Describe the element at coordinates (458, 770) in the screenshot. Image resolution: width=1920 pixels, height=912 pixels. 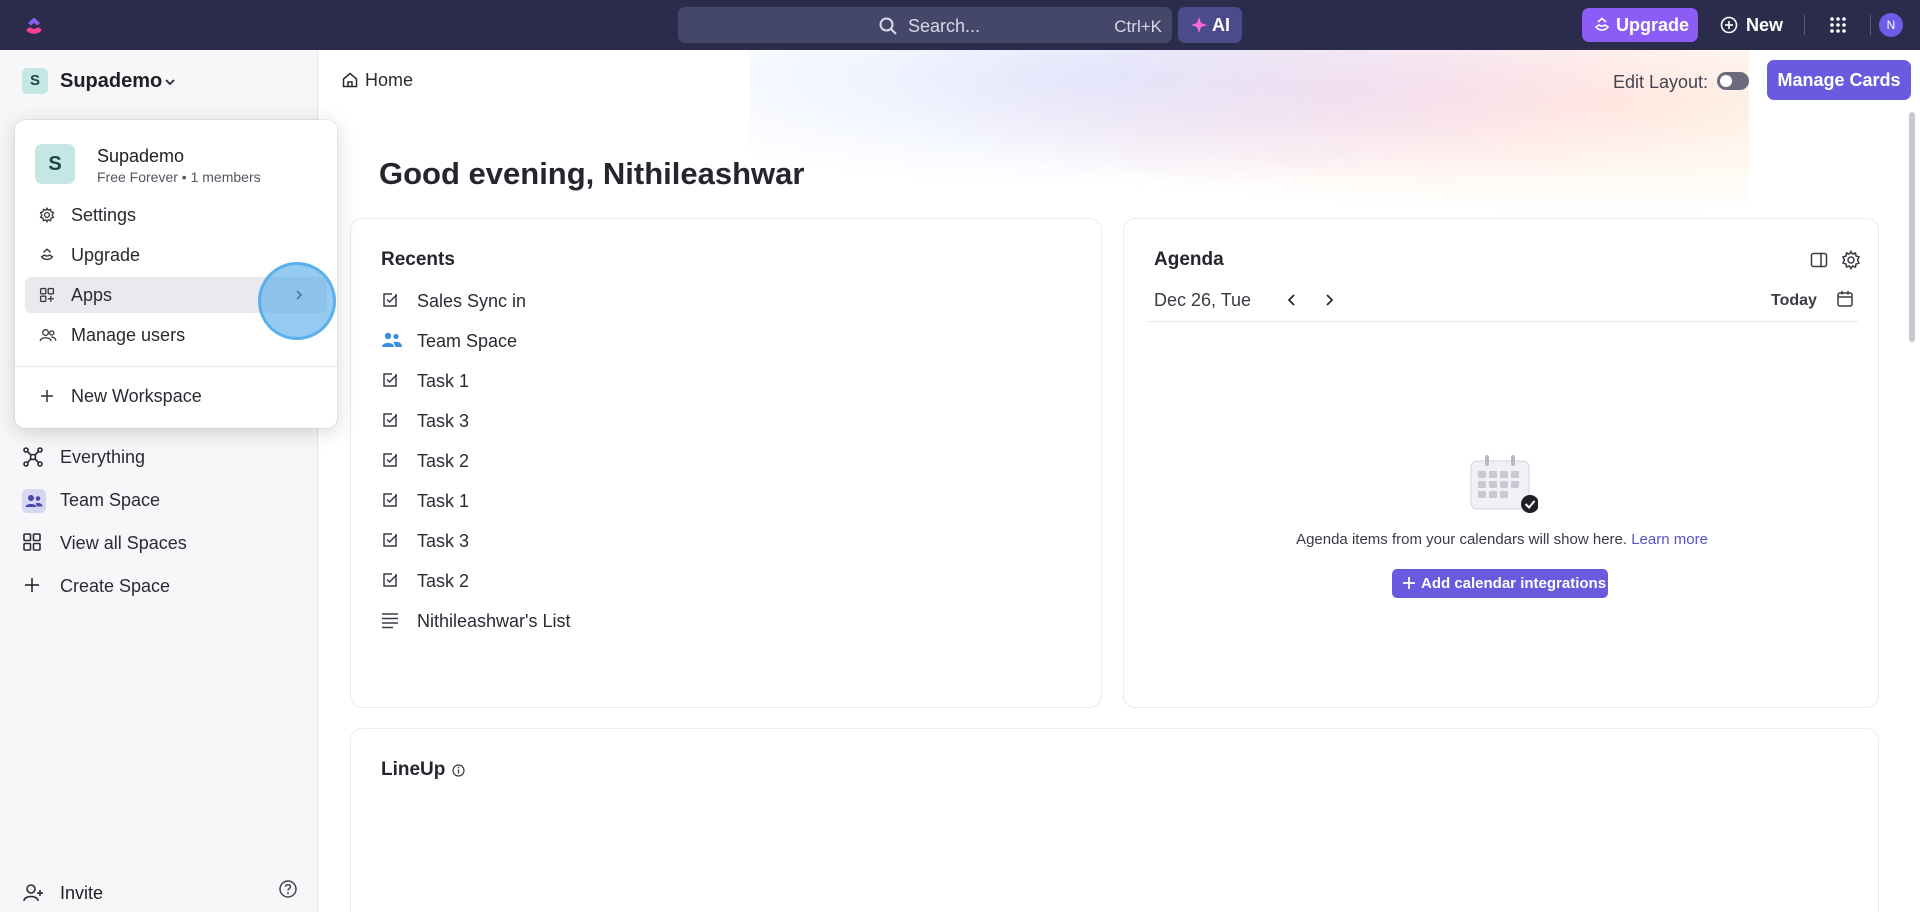
I see `info-icon` at that location.